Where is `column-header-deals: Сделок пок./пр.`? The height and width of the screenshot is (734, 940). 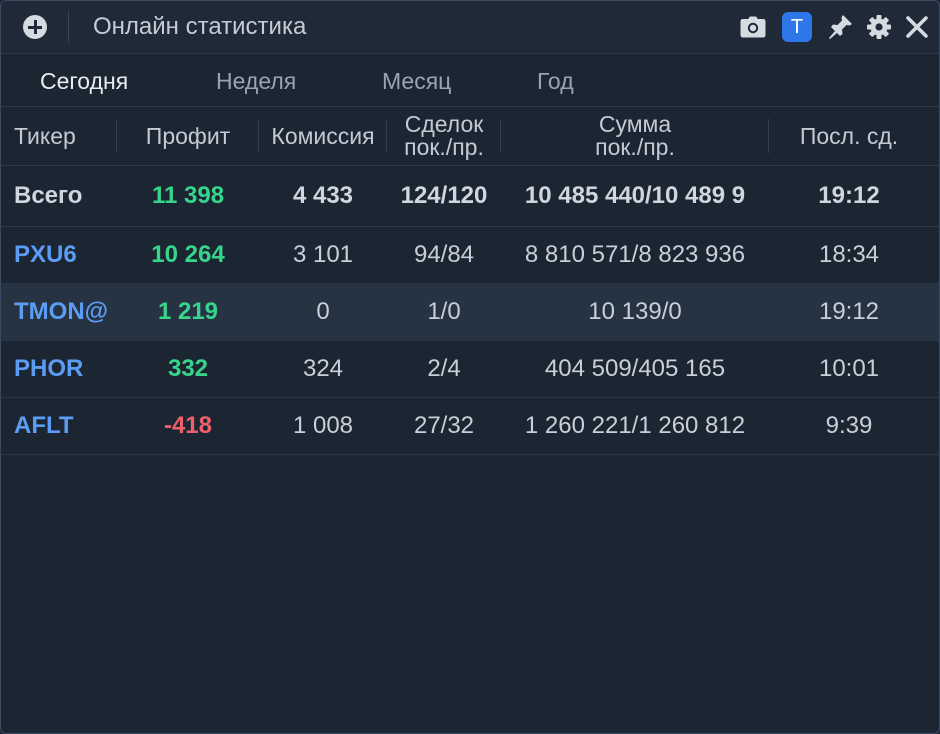
column-header-deals: Сделок пок./пр. is located at coordinates (444, 136).